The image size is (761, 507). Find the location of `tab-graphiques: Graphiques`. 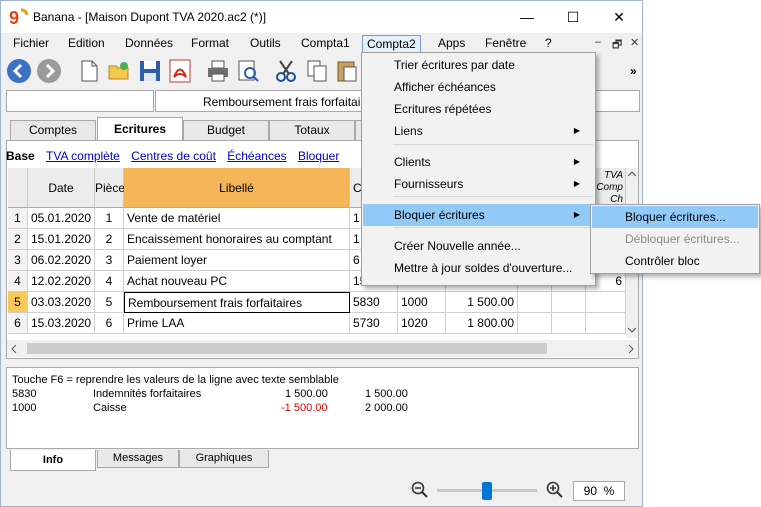

tab-graphiques: Graphiques is located at coordinates (224, 459).